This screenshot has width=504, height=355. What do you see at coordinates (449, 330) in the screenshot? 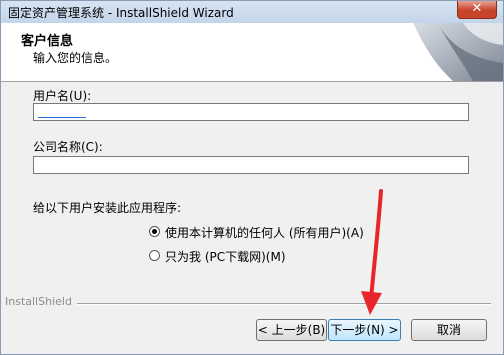
I see `cancel-button: 取消` at bounding box center [449, 330].